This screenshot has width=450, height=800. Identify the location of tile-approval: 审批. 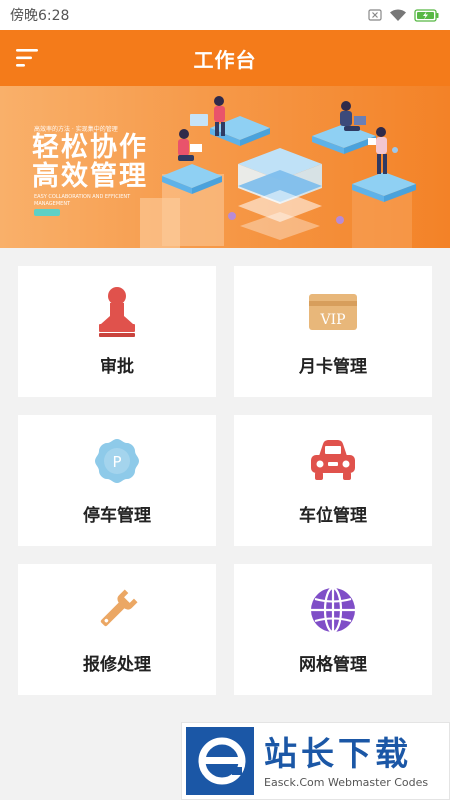
(117, 331).